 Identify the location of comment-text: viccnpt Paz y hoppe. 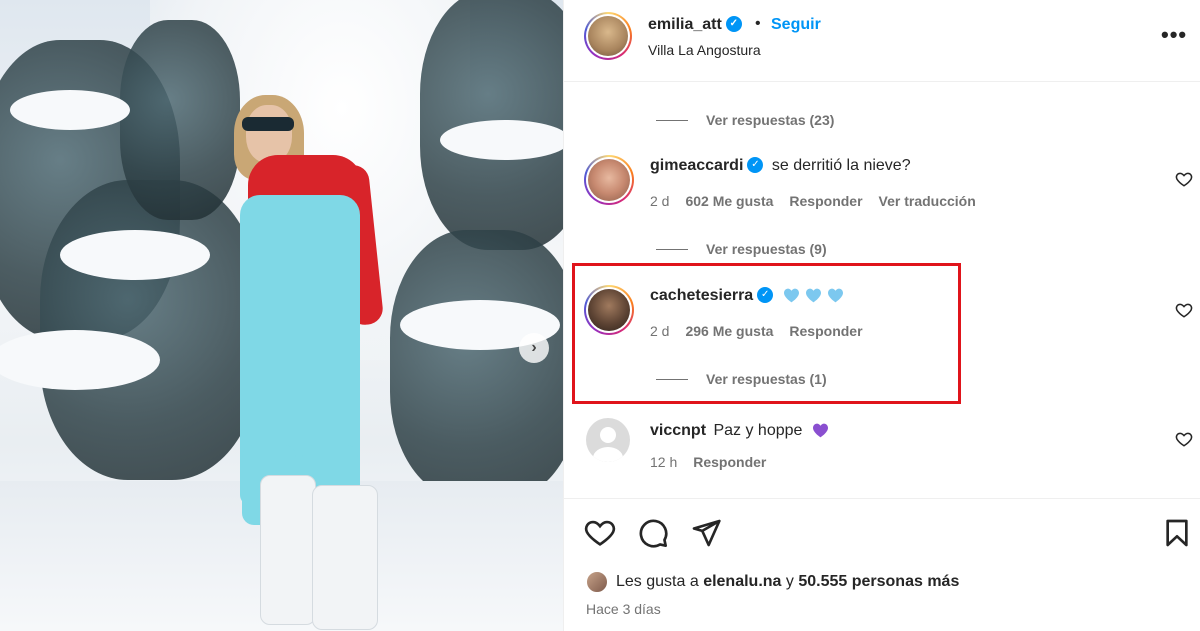
(739, 431).